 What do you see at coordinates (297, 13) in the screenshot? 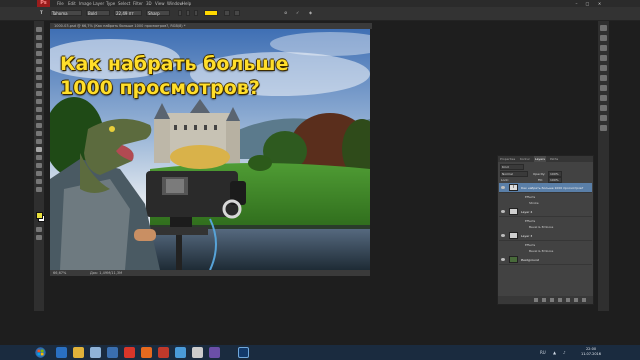
I see `commit-check-icon: ✓` at bounding box center [297, 13].